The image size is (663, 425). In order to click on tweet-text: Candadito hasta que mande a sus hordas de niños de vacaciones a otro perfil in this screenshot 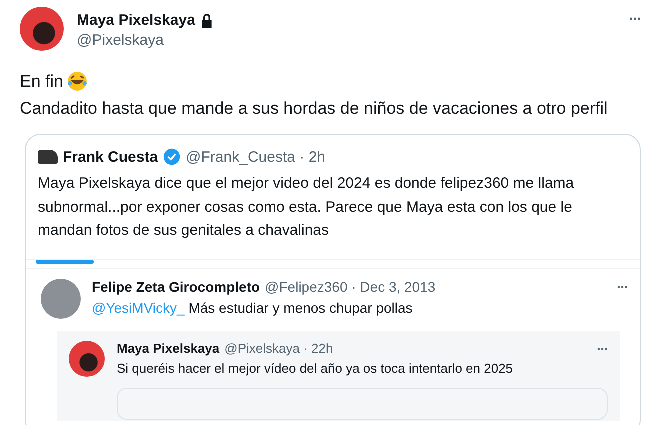, I will do `click(314, 109)`.